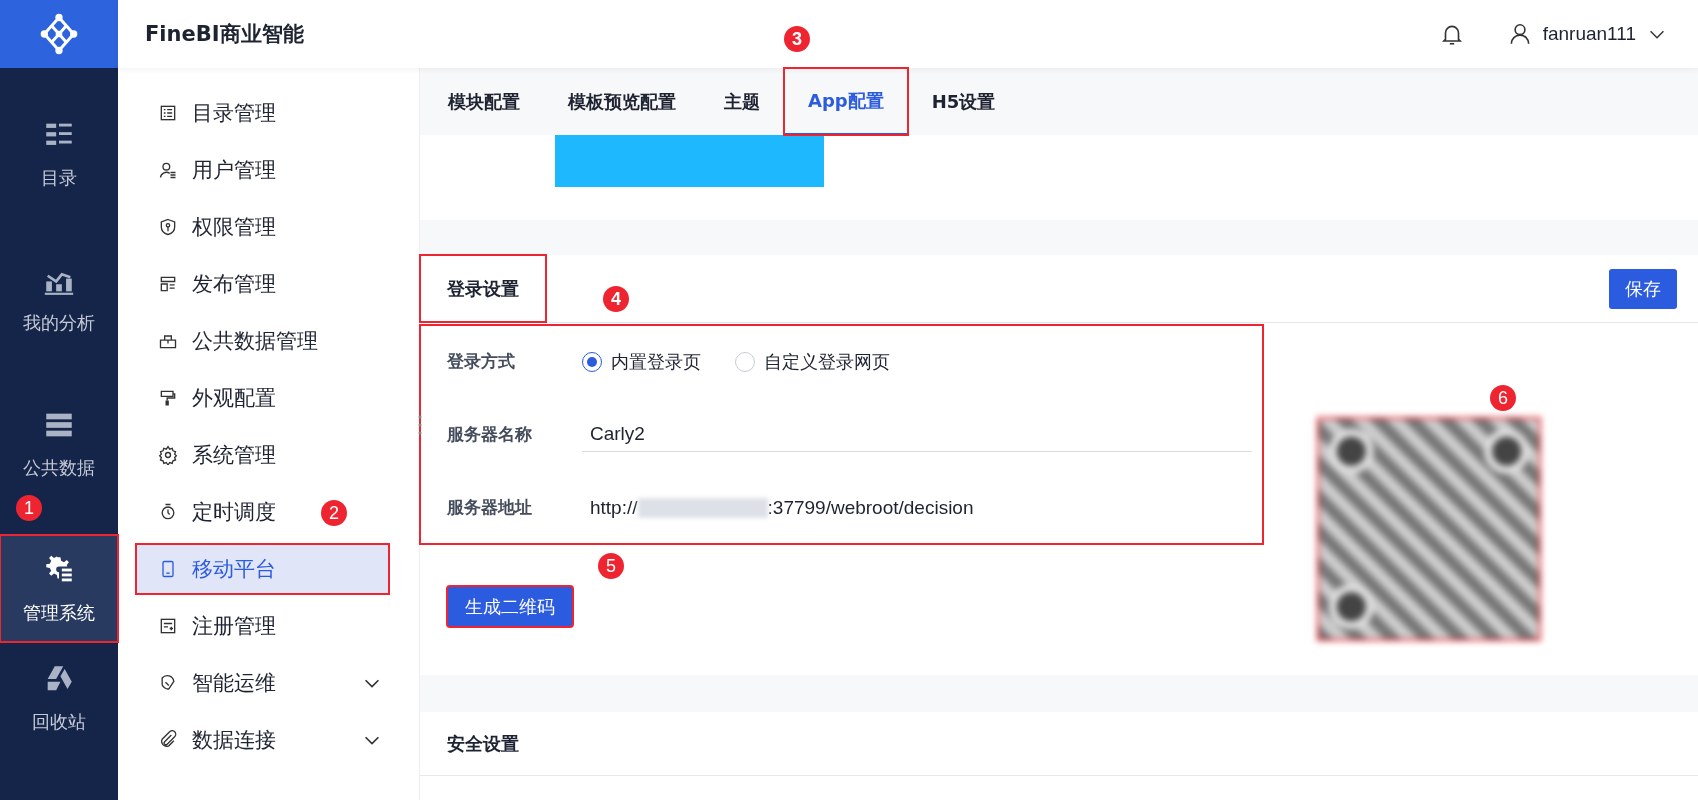 The image size is (1698, 800). Describe the element at coordinates (481, 361) in the screenshot. I see `field-label: 登录方式` at that location.